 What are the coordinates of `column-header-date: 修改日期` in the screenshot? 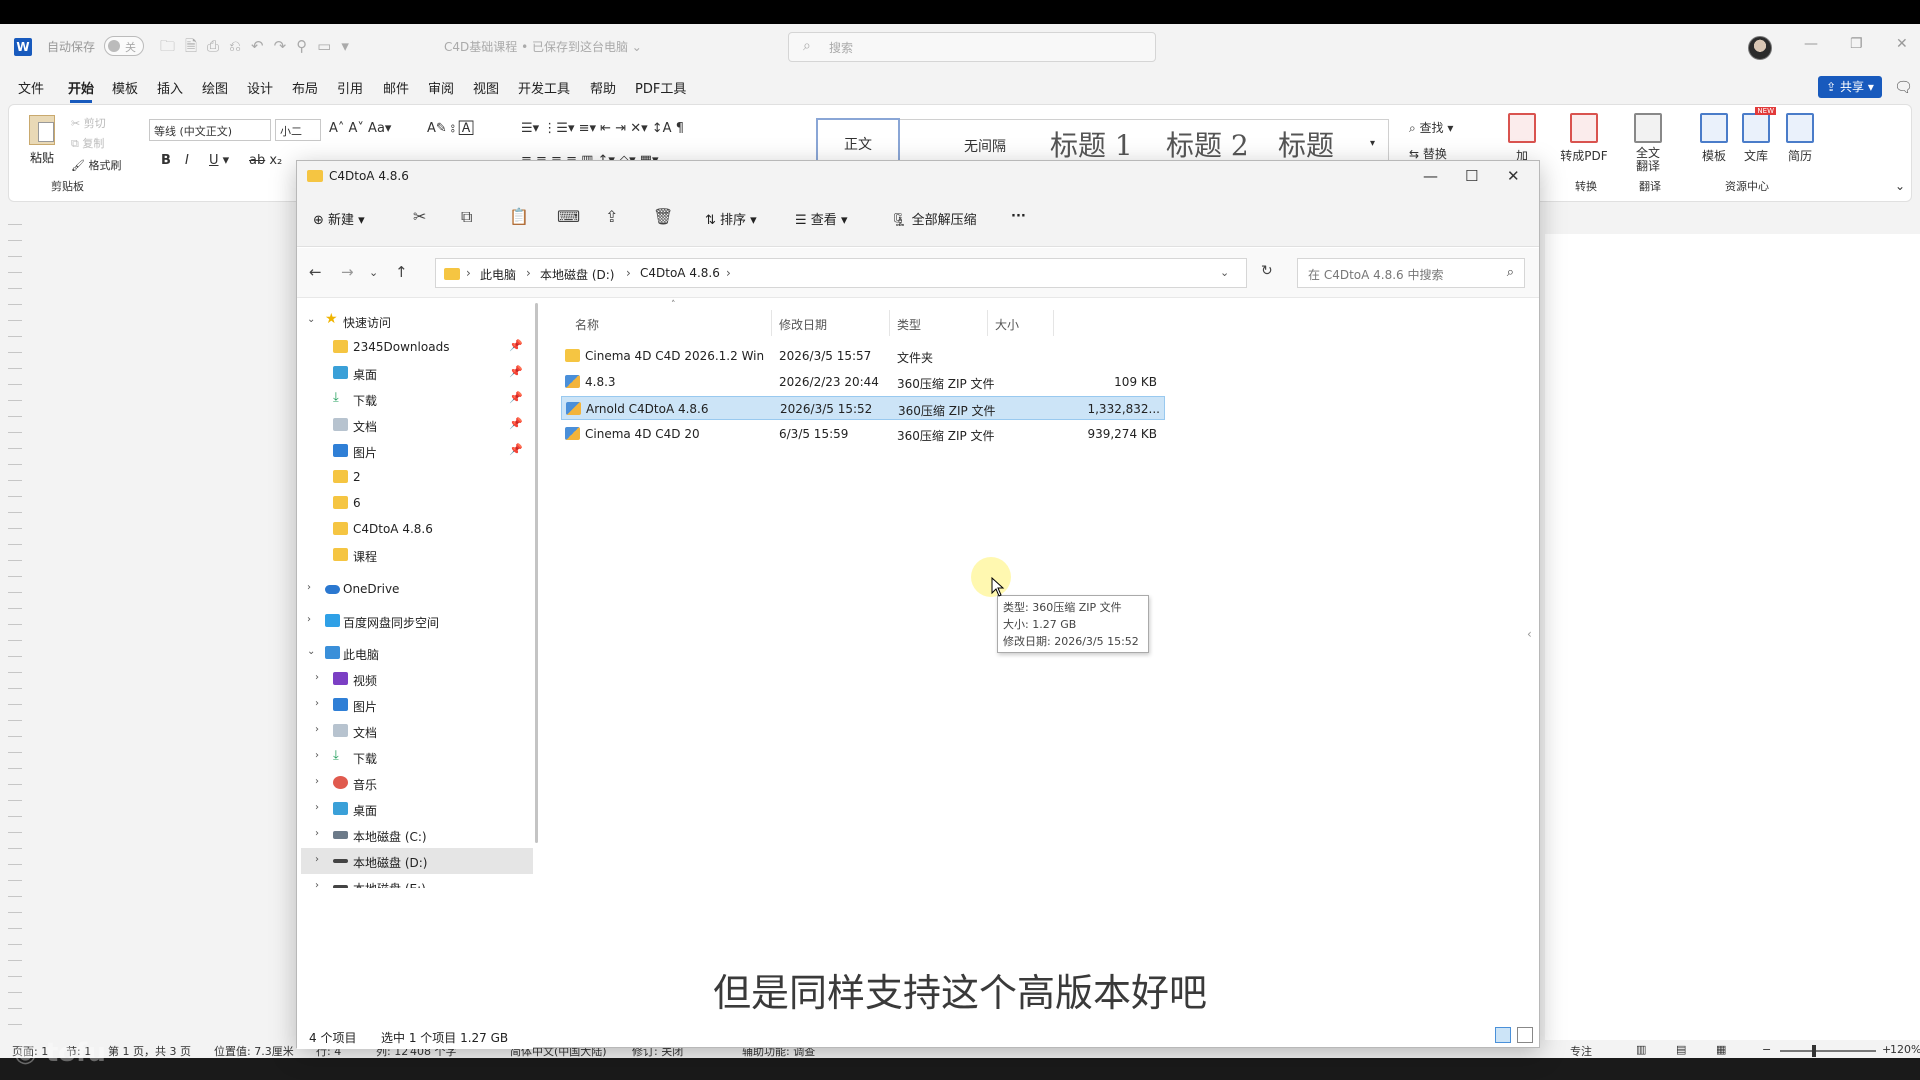 It's located at (803, 324).